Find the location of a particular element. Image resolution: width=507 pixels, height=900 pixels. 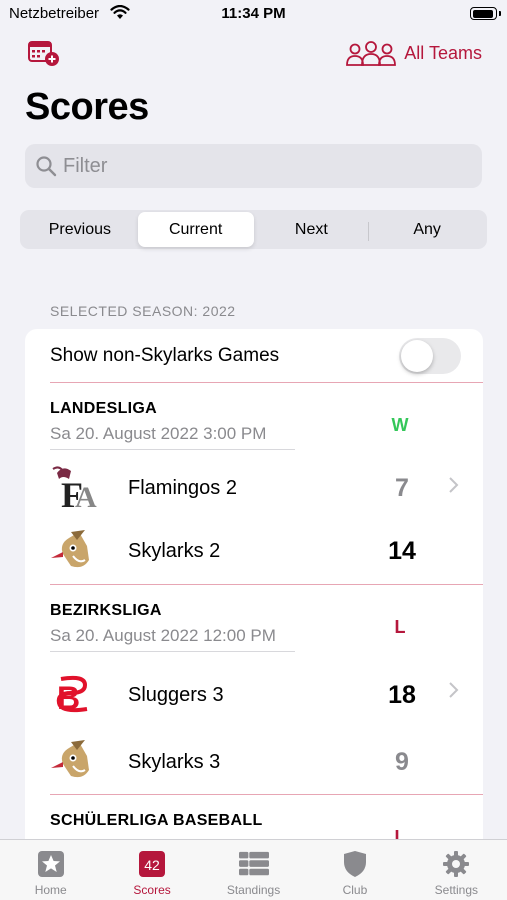

people-group-icon is located at coordinates (371, 53).